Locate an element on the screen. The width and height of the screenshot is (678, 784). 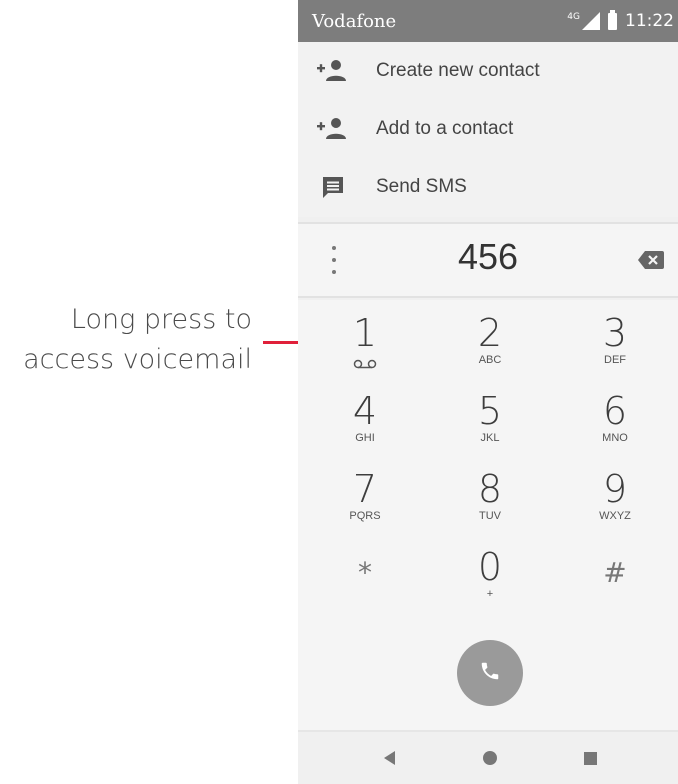
key-letters: + is located at coordinates (490, 594).